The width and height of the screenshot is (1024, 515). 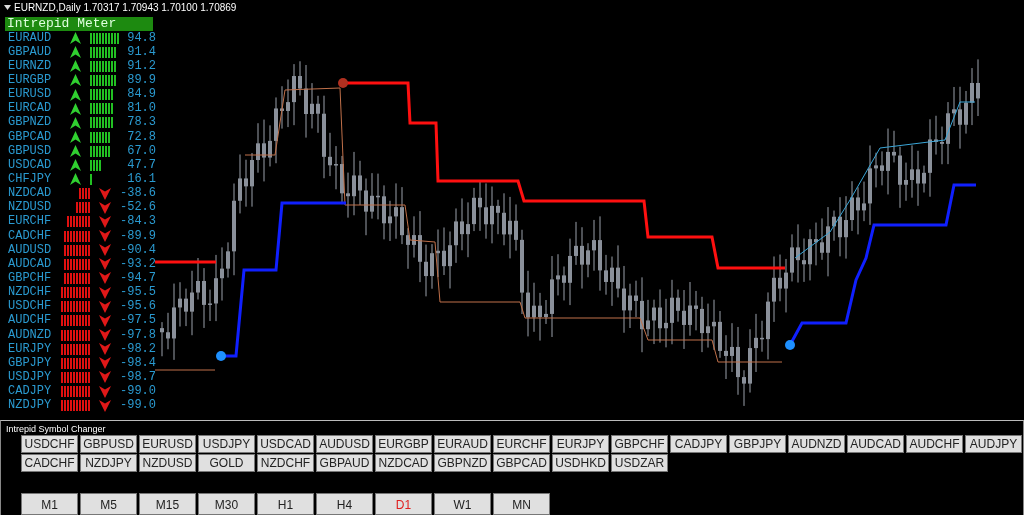 I want to click on strength-value: 67.0, so click(x=141, y=151).